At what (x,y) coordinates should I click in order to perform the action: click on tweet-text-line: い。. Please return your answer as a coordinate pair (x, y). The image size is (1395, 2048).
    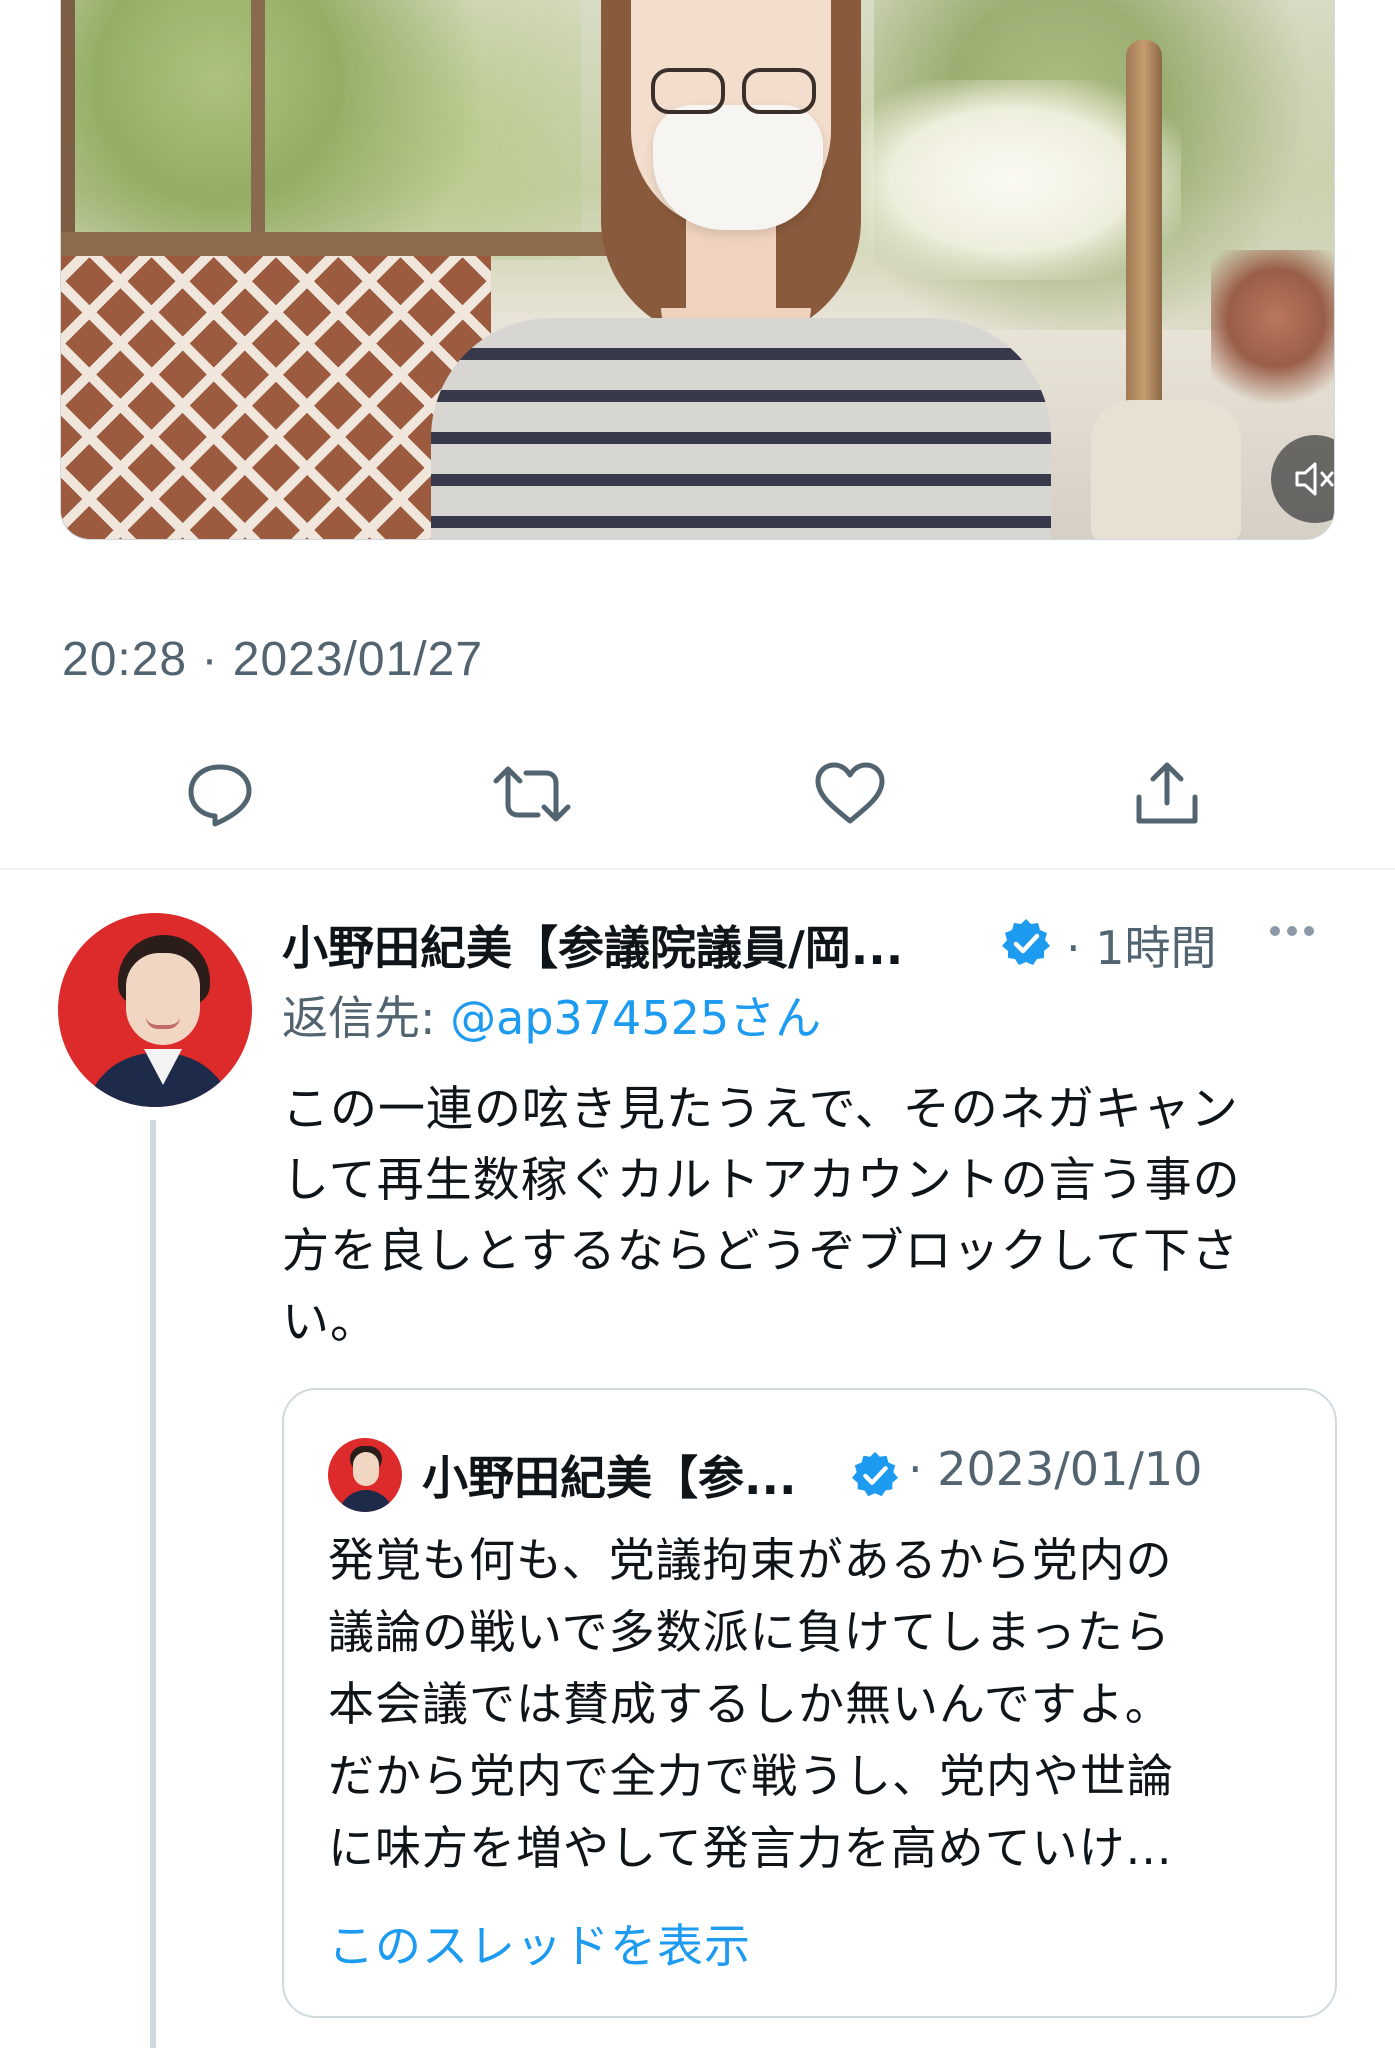
    Looking at the image, I should click on (330, 1322).